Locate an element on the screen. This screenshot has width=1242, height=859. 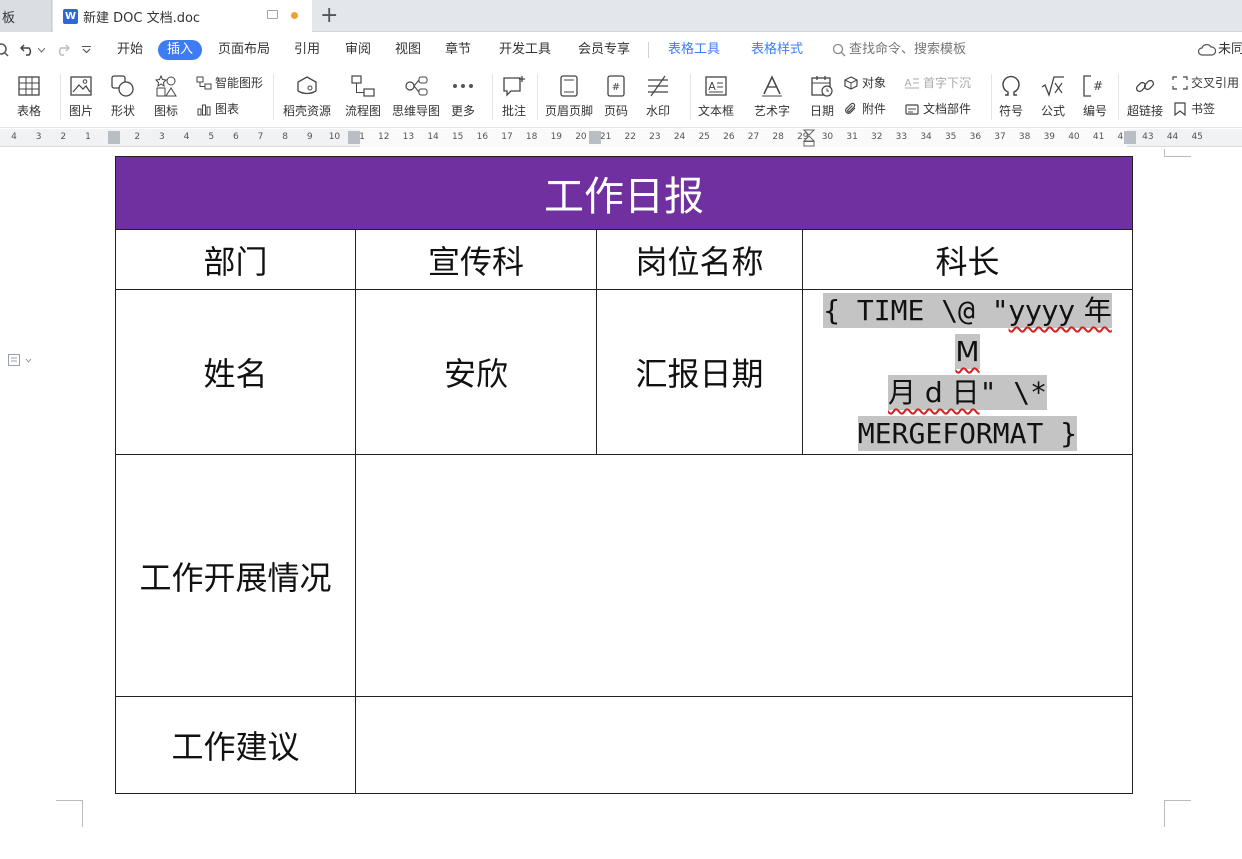
menu-section: 章节 is located at coordinates (458, 50).